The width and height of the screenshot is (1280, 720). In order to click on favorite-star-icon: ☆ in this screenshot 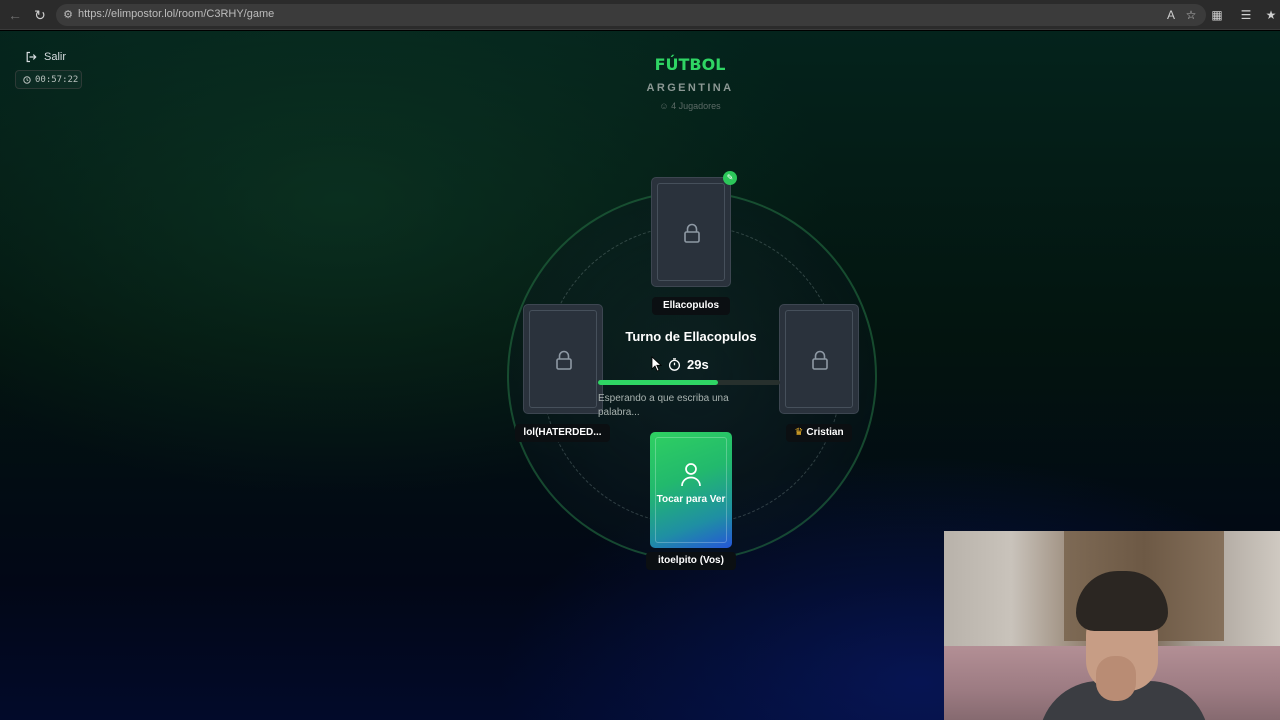, I will do `click(1191, 15)`.